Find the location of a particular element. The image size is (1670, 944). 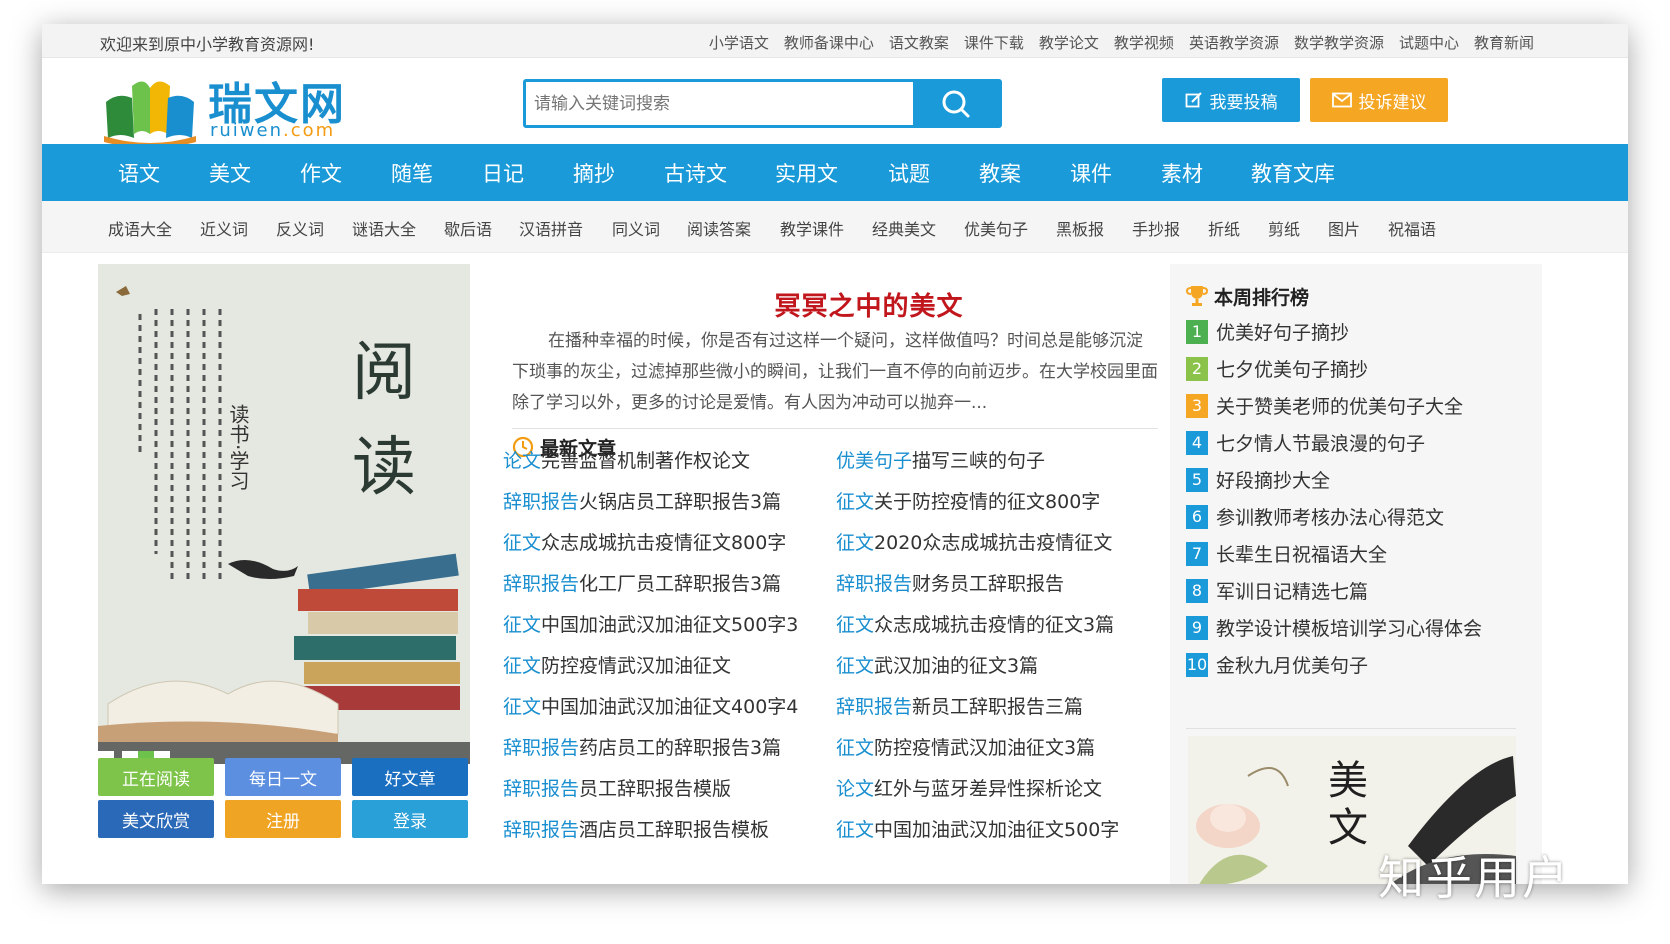

nav-item: 摘抄 is located at coordinates (594, 173).